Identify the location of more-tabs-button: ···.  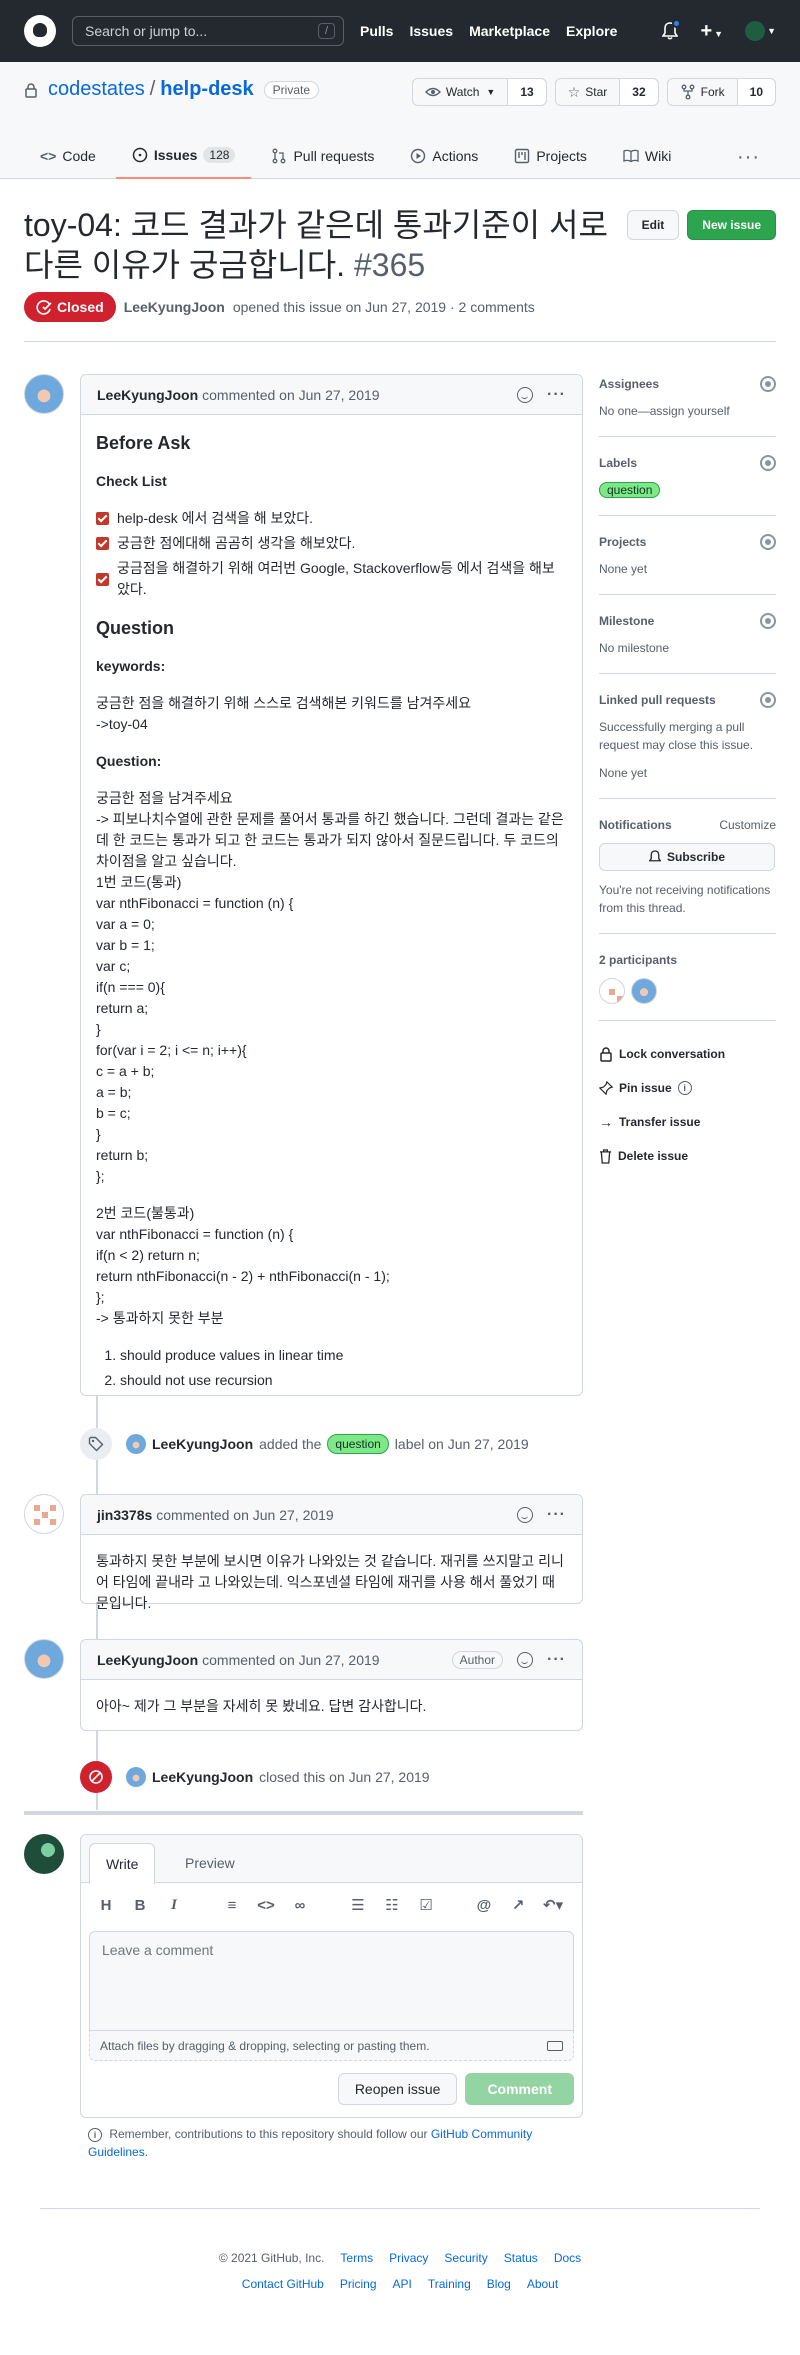
(748, 157).